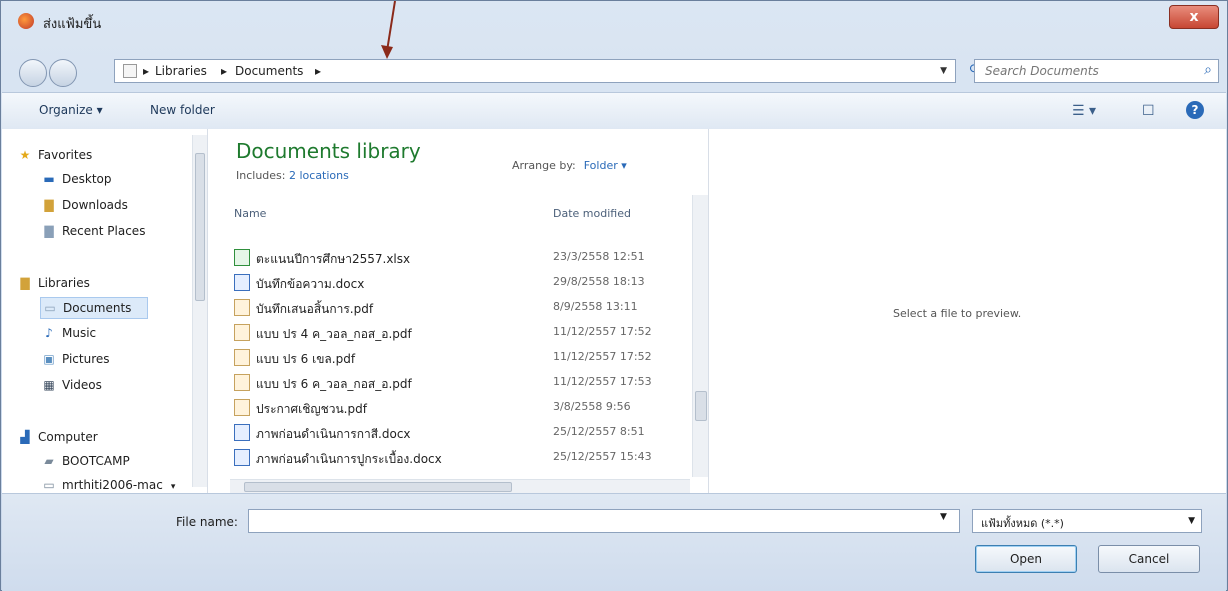 The image size is (1228, 591). What do you see at coordinates (130, 71) in the screenshot?
I see `folder-icon` at bounding box center [130, 71].